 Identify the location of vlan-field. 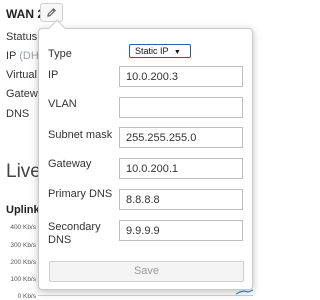
(181, 107).